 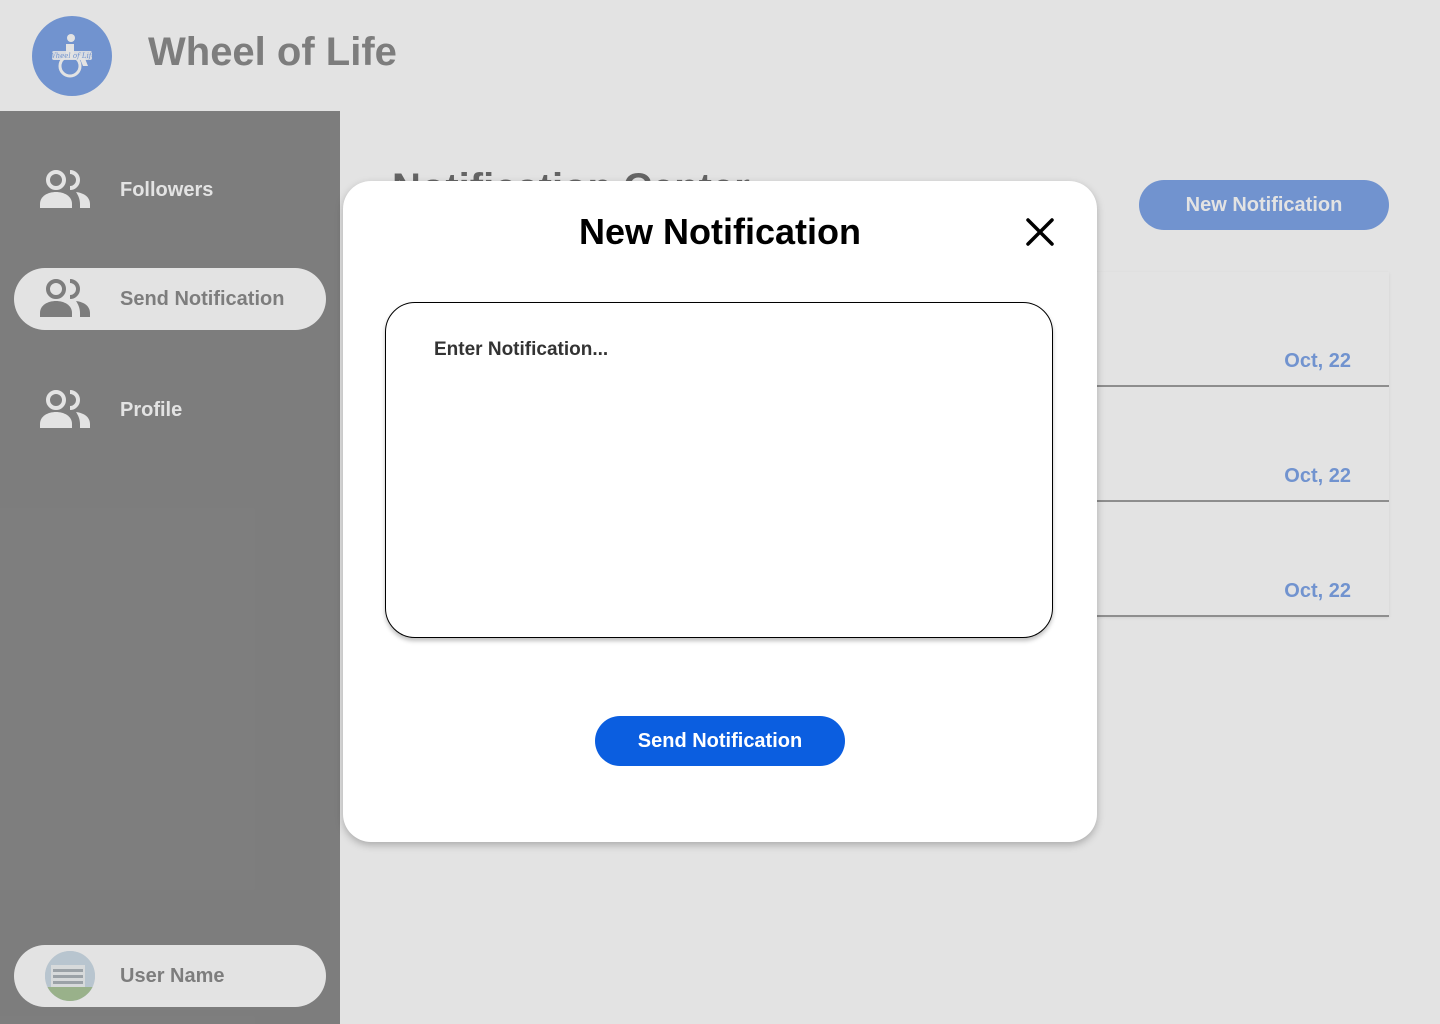 What do you see at coordinates (720, 741) in the screenshot?
I see `send-notification-button: Send Notification` at bounding box center [720, 741].